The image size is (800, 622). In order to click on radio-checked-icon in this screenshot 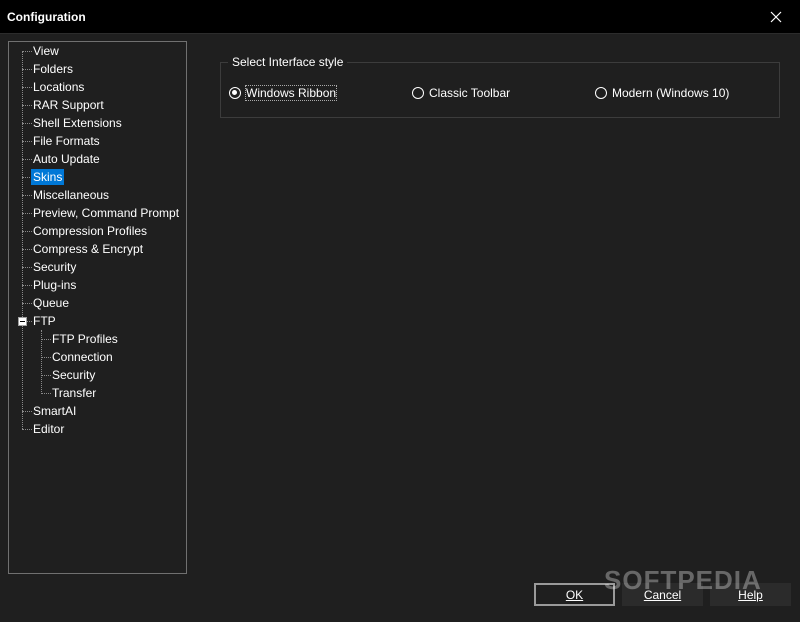, I will do `click(235, 93)`.